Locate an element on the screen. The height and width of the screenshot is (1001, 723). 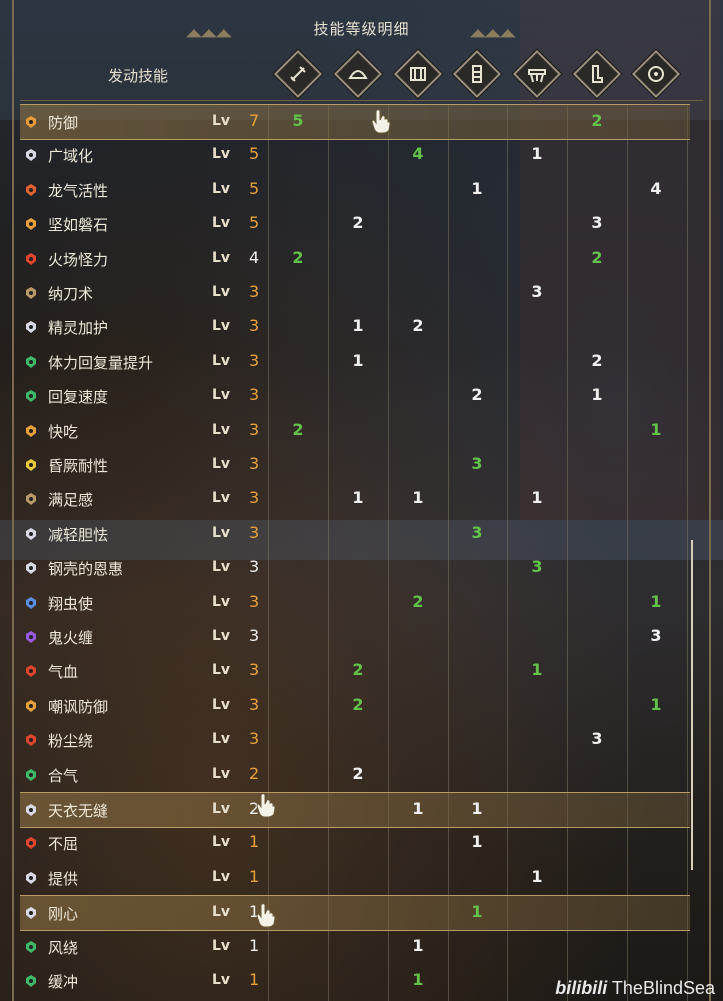
skill-name: 不屈 is located at coordinates (63, 844).